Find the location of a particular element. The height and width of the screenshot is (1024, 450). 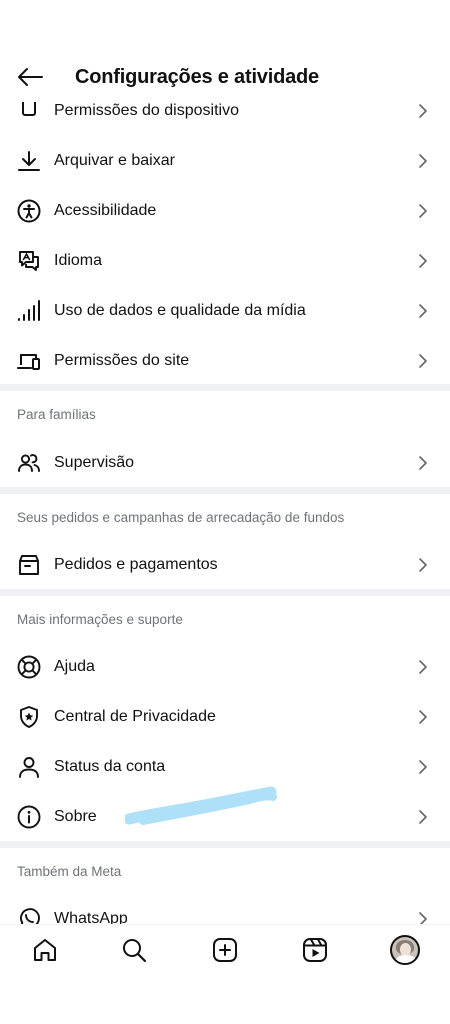

section-title: Também da Meta is located at coordinates (69, 871).